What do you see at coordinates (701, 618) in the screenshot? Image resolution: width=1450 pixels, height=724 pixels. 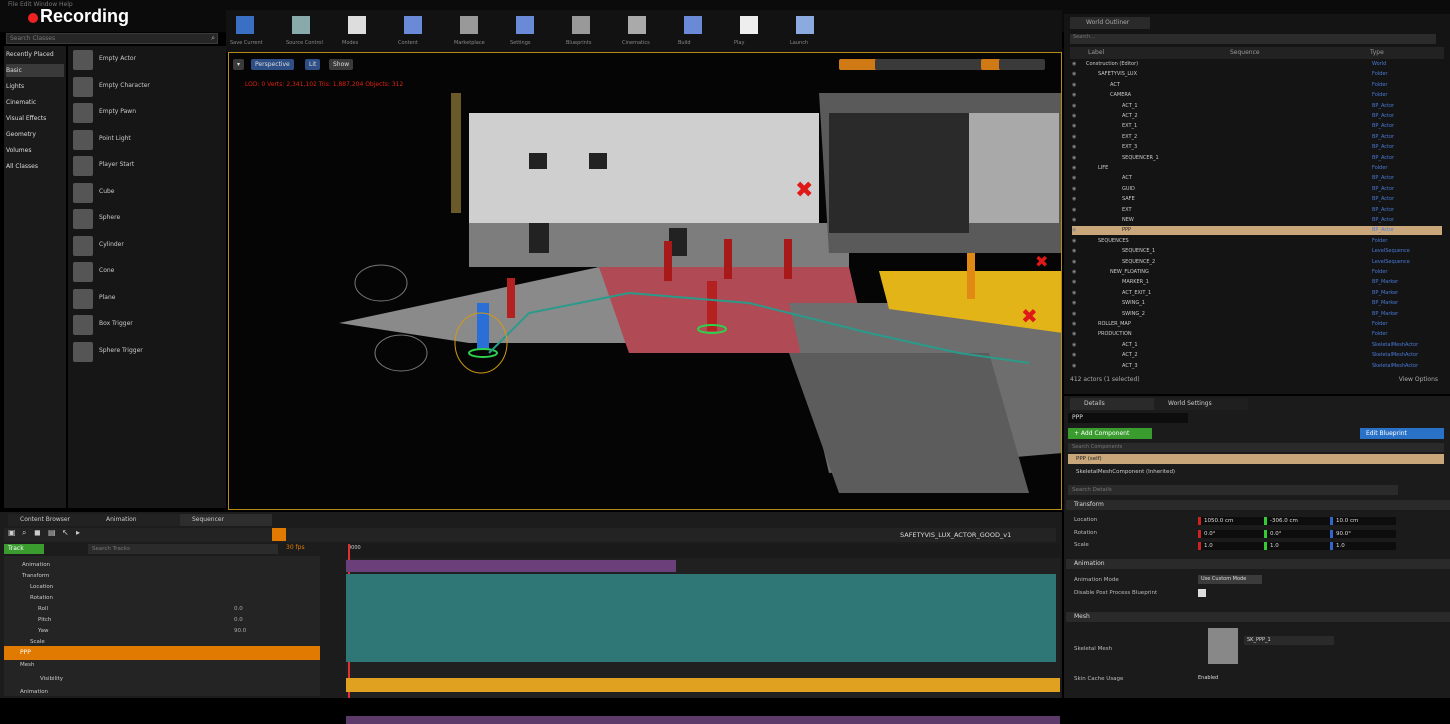 I see `transform-section-bar` at bounding box center [701, 618].